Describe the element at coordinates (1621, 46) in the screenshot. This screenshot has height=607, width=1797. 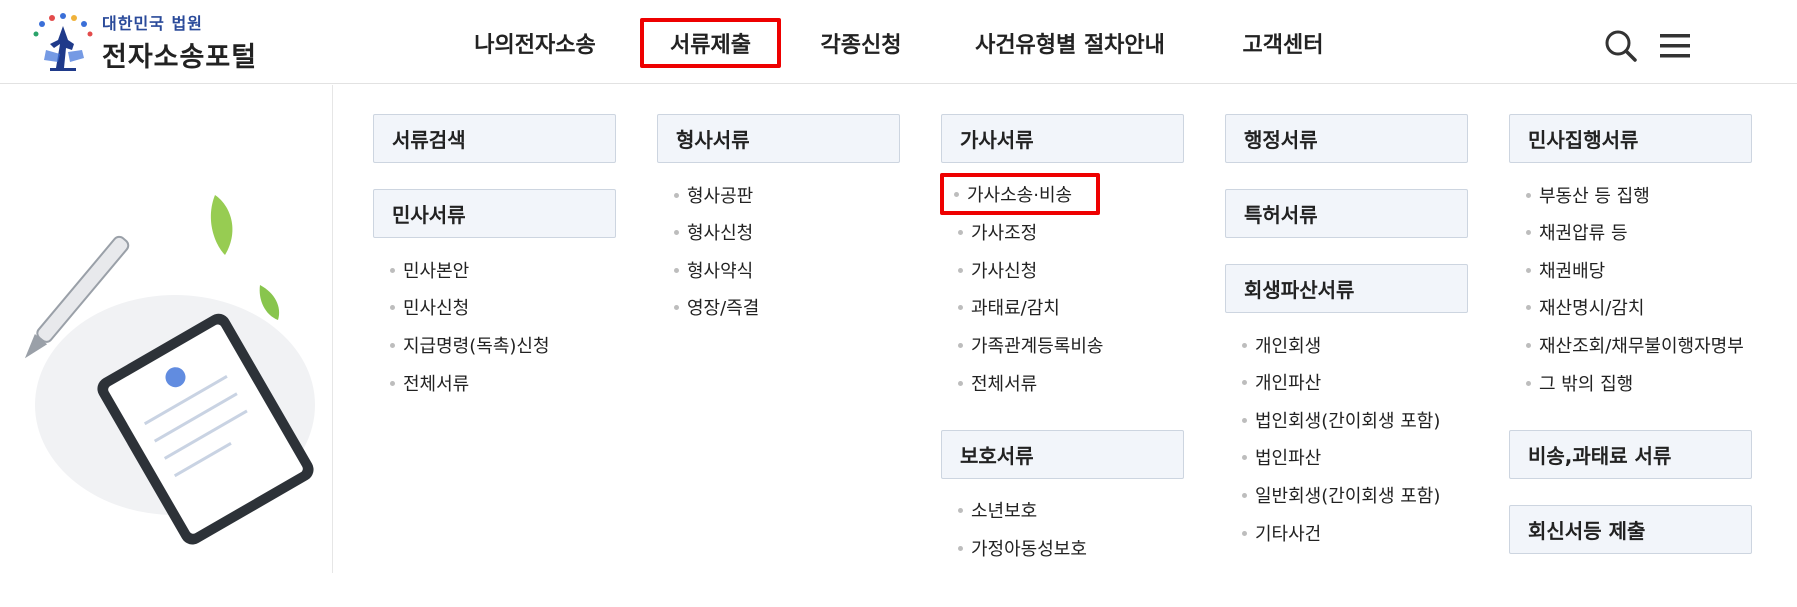
I see `search-icon` at that location.